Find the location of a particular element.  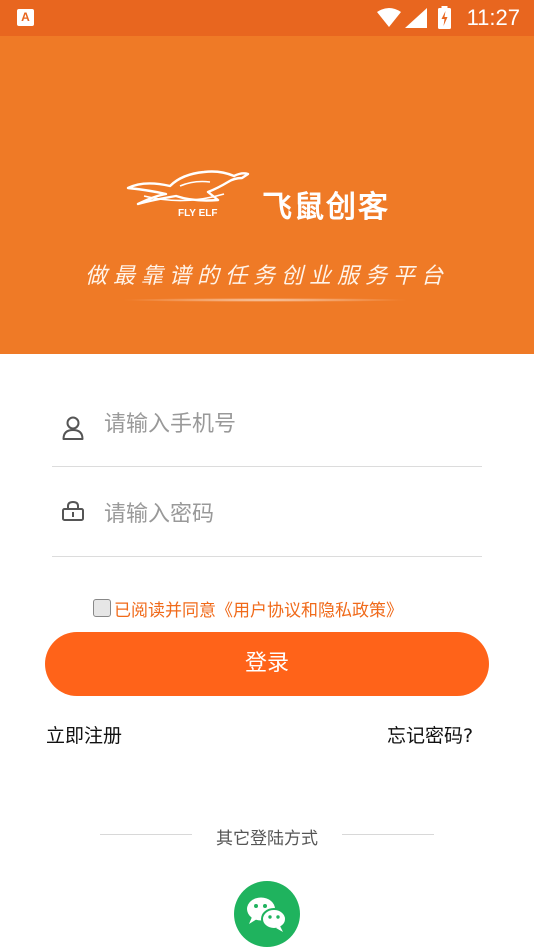

wechat-icon is located at coordinates (267, 914).